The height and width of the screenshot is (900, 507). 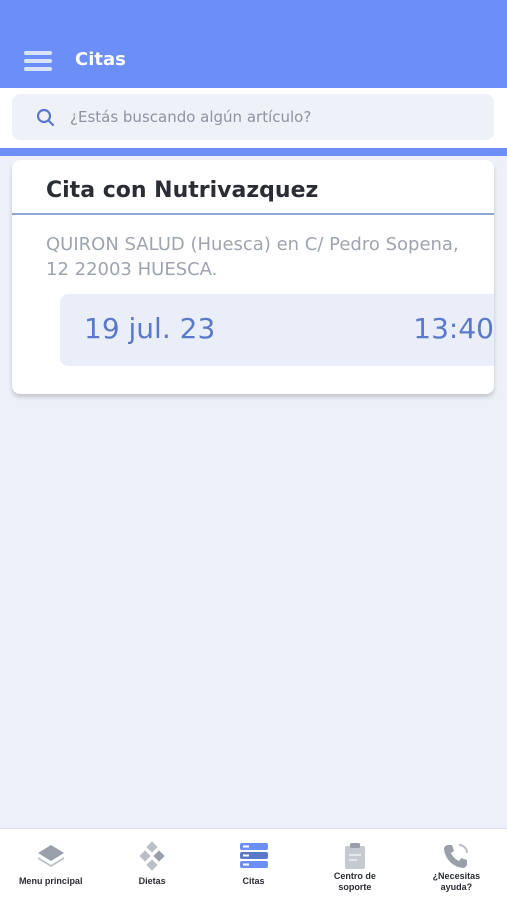 I want to click on nav-label: ¿Necesitas ayuda?, so click(x=456, y=881).